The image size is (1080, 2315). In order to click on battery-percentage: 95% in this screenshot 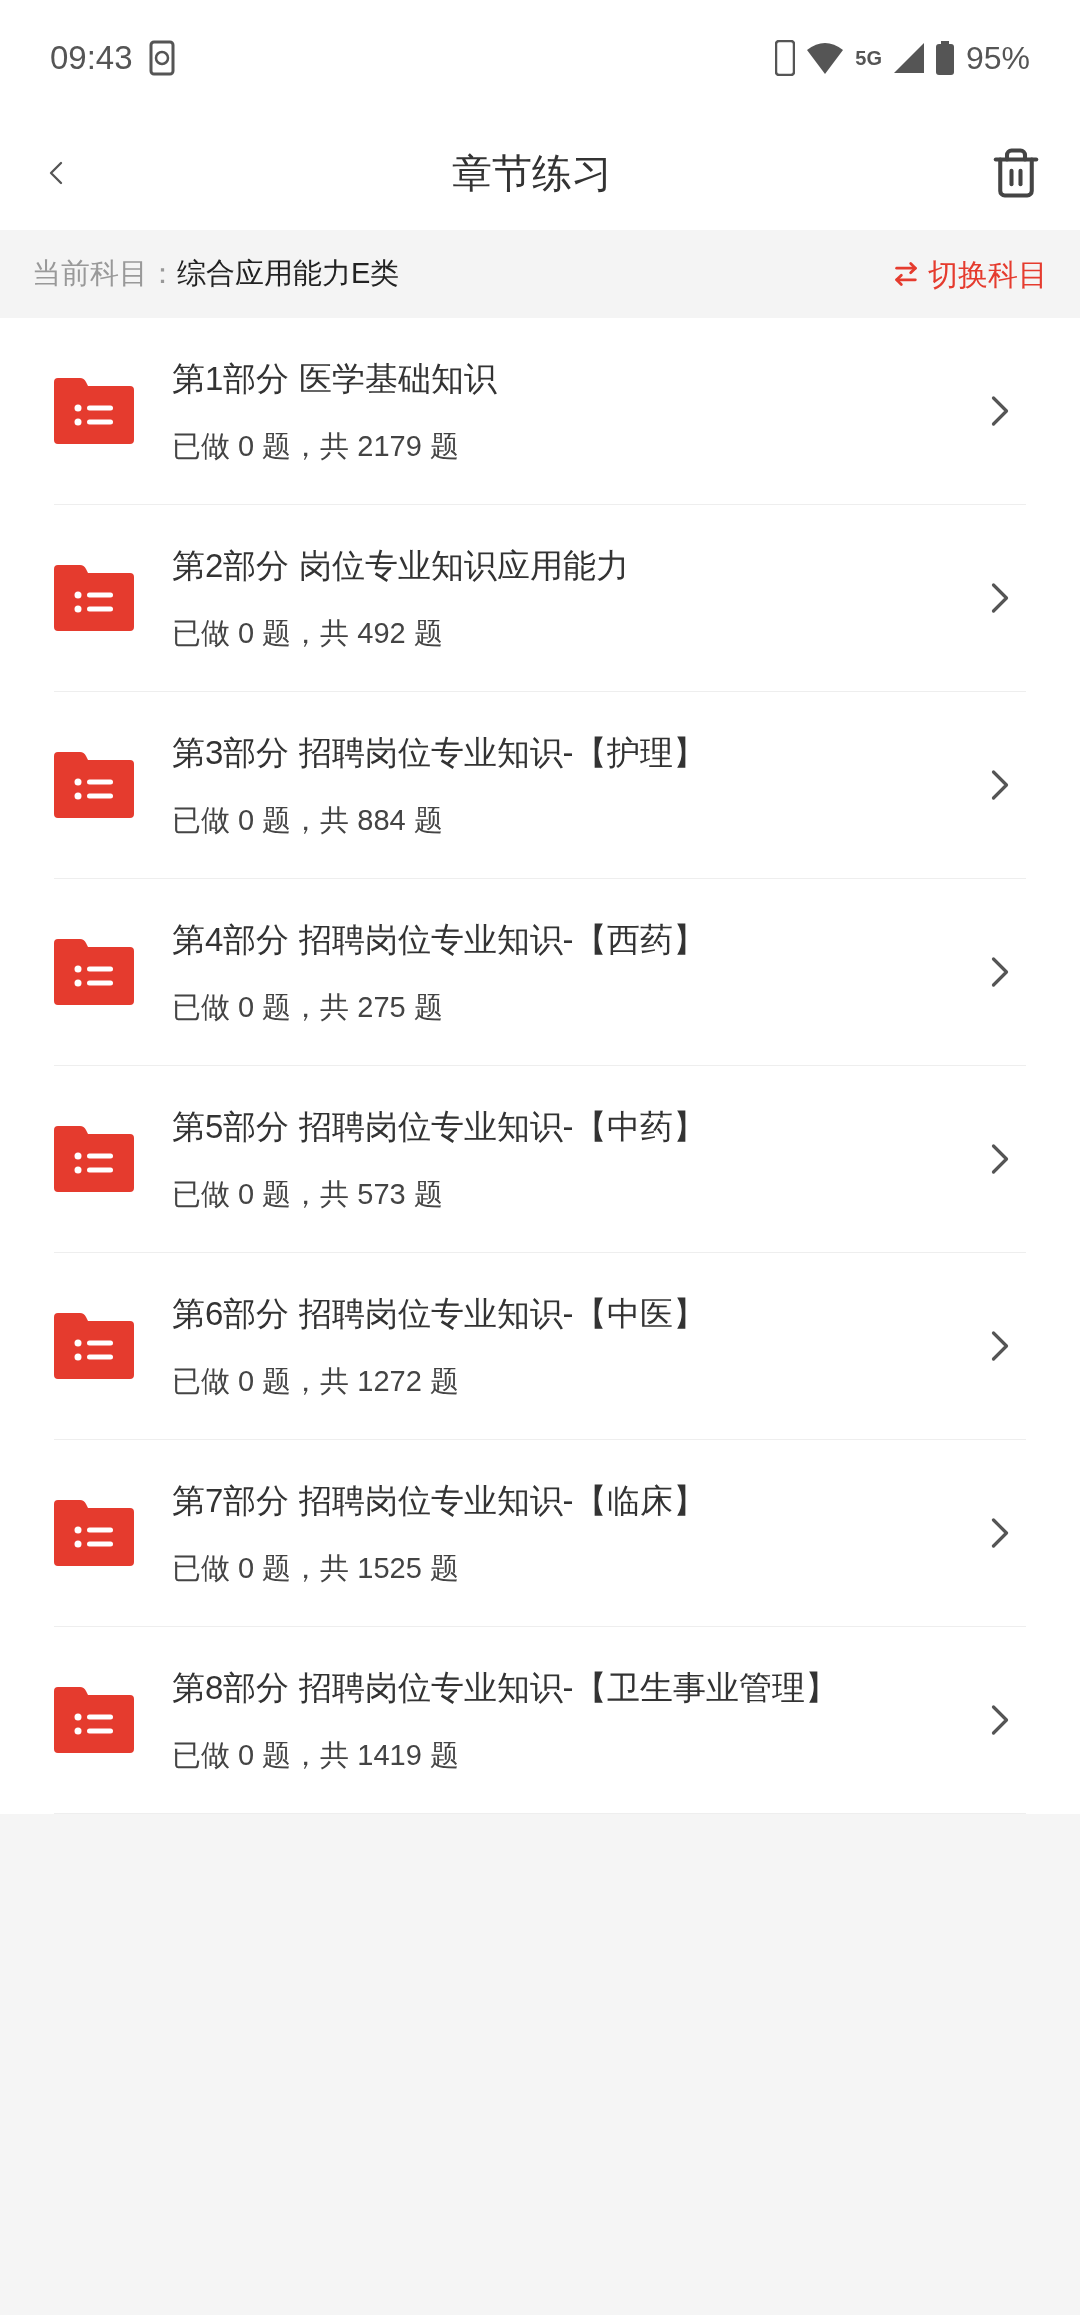, I will do `click(997, 58)`.